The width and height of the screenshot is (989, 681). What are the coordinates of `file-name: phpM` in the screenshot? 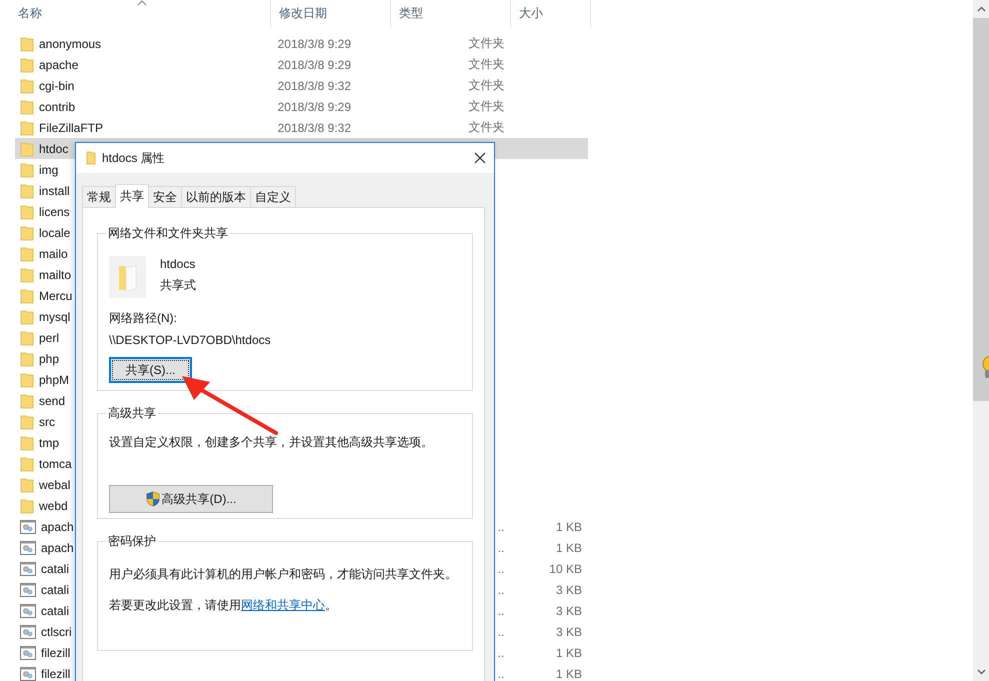 It's located at (54, 379).